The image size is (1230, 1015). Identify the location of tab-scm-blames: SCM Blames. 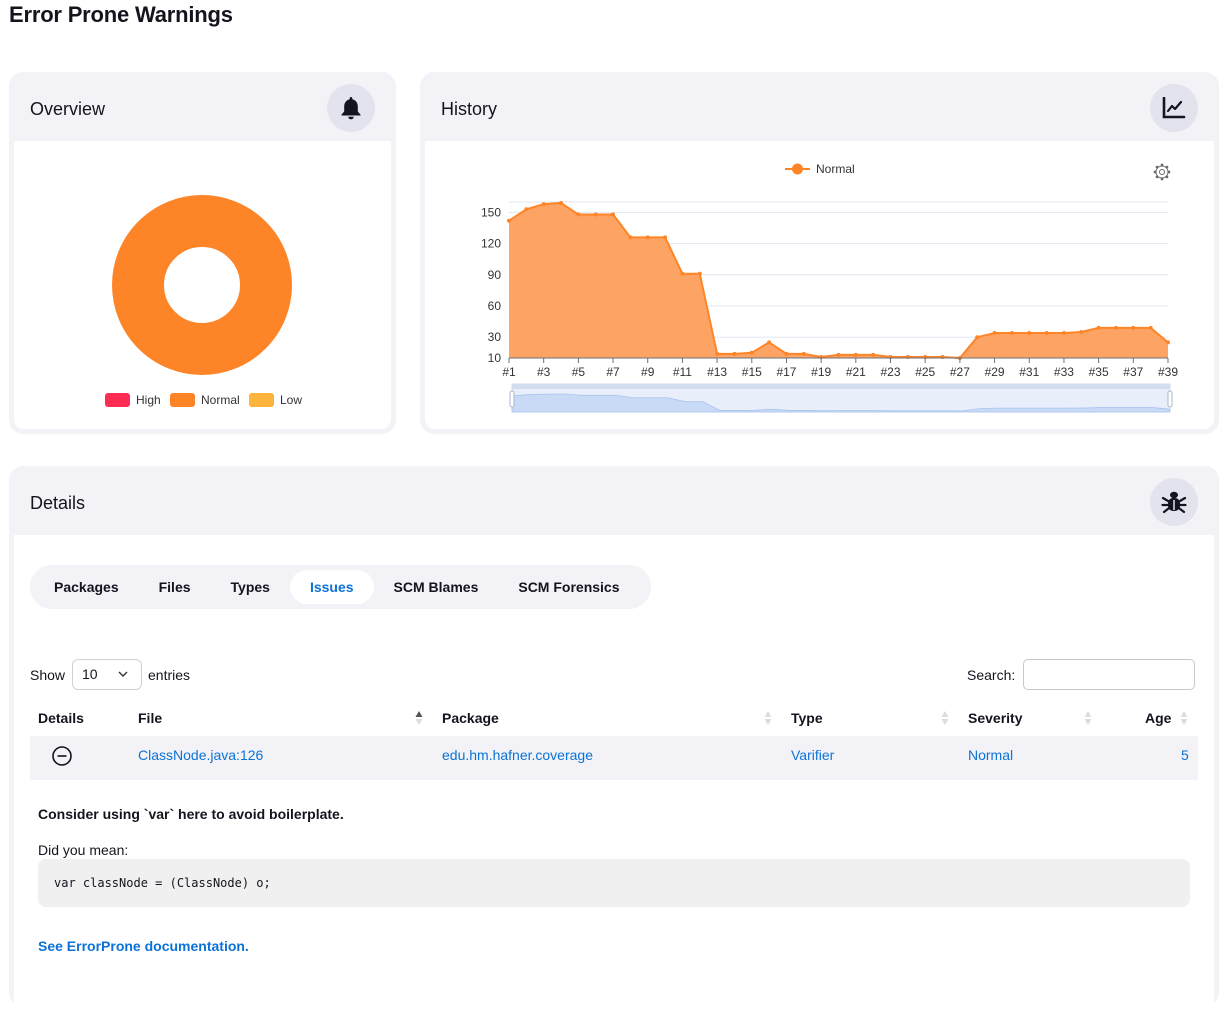
(436, 587).